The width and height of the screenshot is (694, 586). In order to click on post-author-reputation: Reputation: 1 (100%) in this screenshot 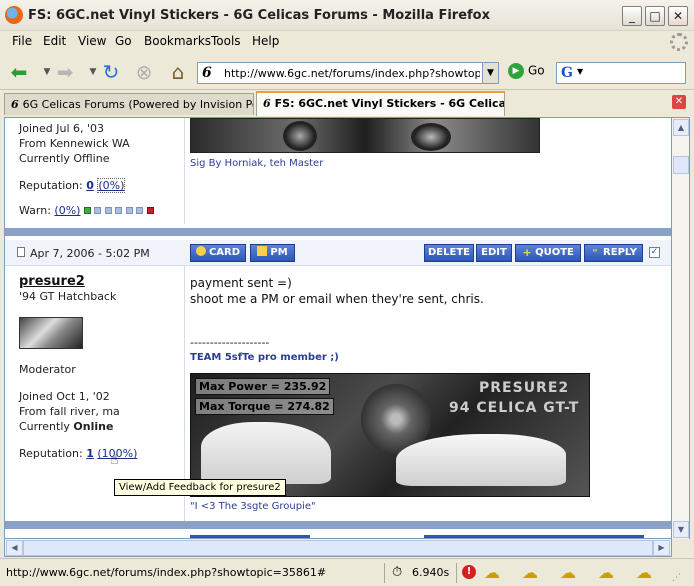, I will do `click(109, 453)`.